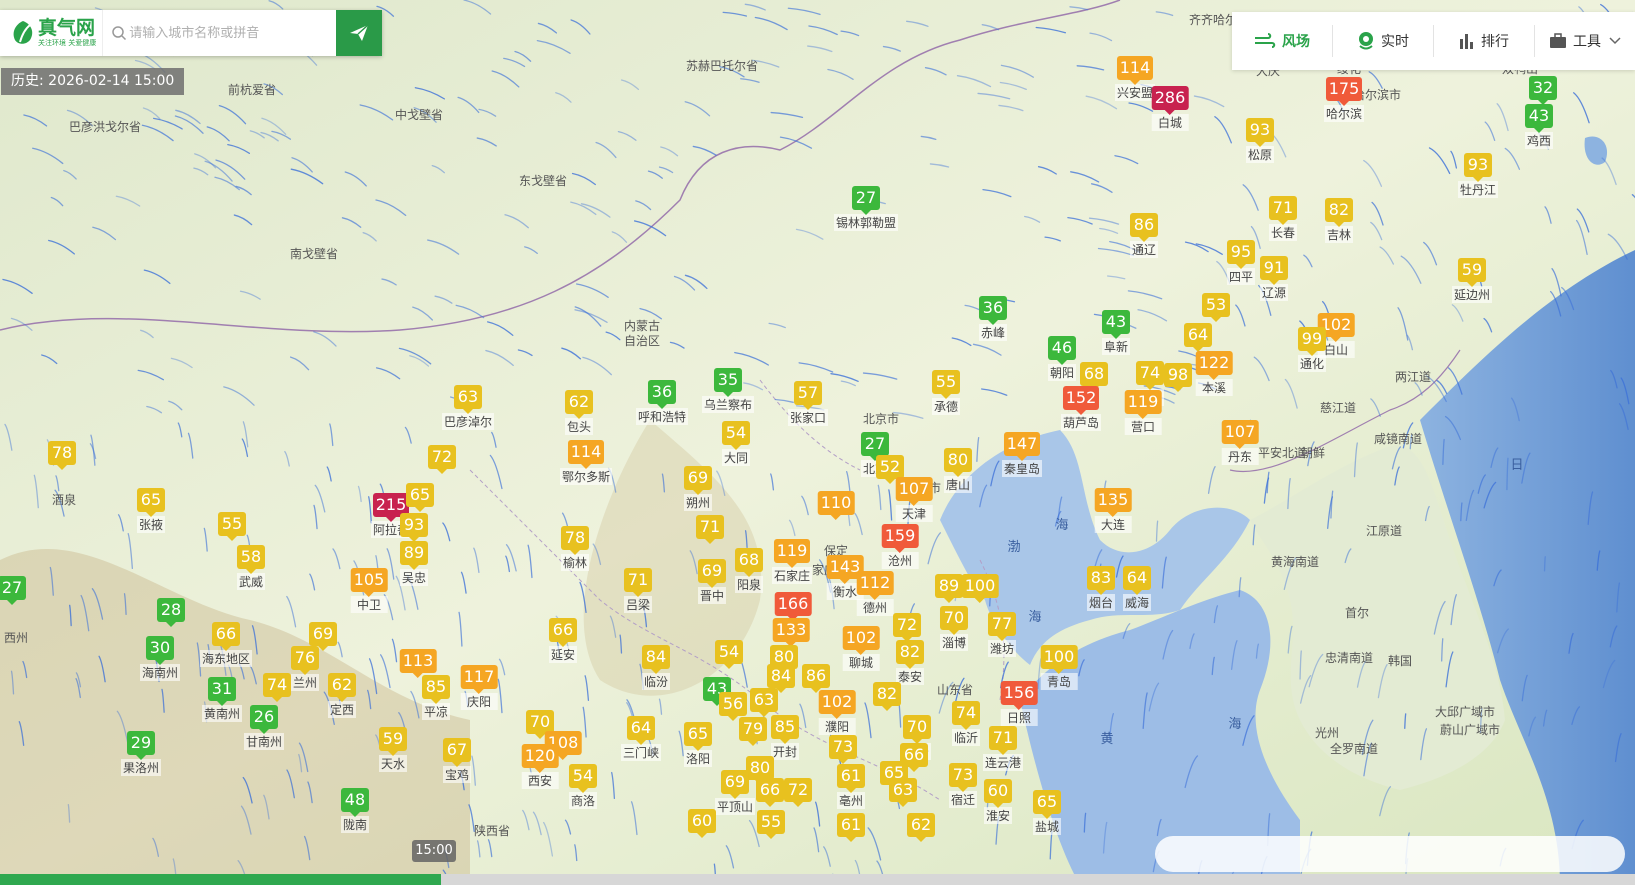  Describe the element at coordinates (62, 455) in the screenshot. I see `aqi-marker: 78` at that location.